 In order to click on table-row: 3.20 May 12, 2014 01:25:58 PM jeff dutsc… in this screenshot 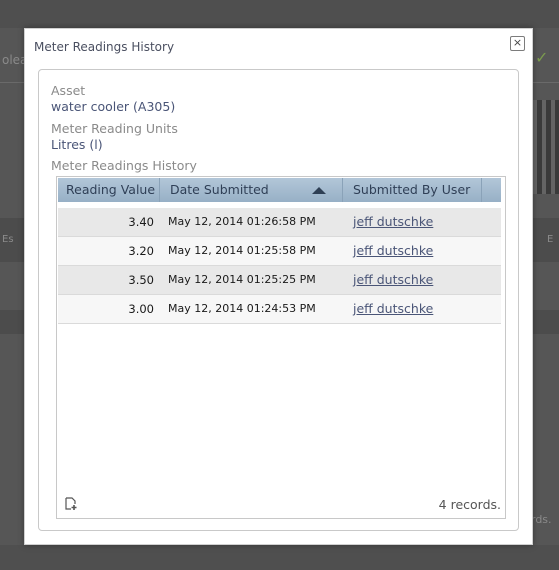, I will do `click(279, 251)`.